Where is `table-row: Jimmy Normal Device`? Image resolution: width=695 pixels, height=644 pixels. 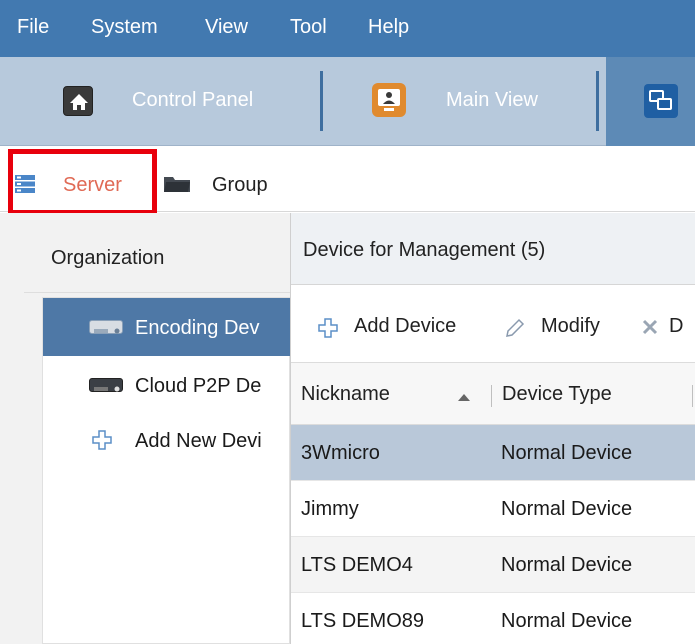 table-row: Jimmy Normal Device is located at coordinates (493, 509).